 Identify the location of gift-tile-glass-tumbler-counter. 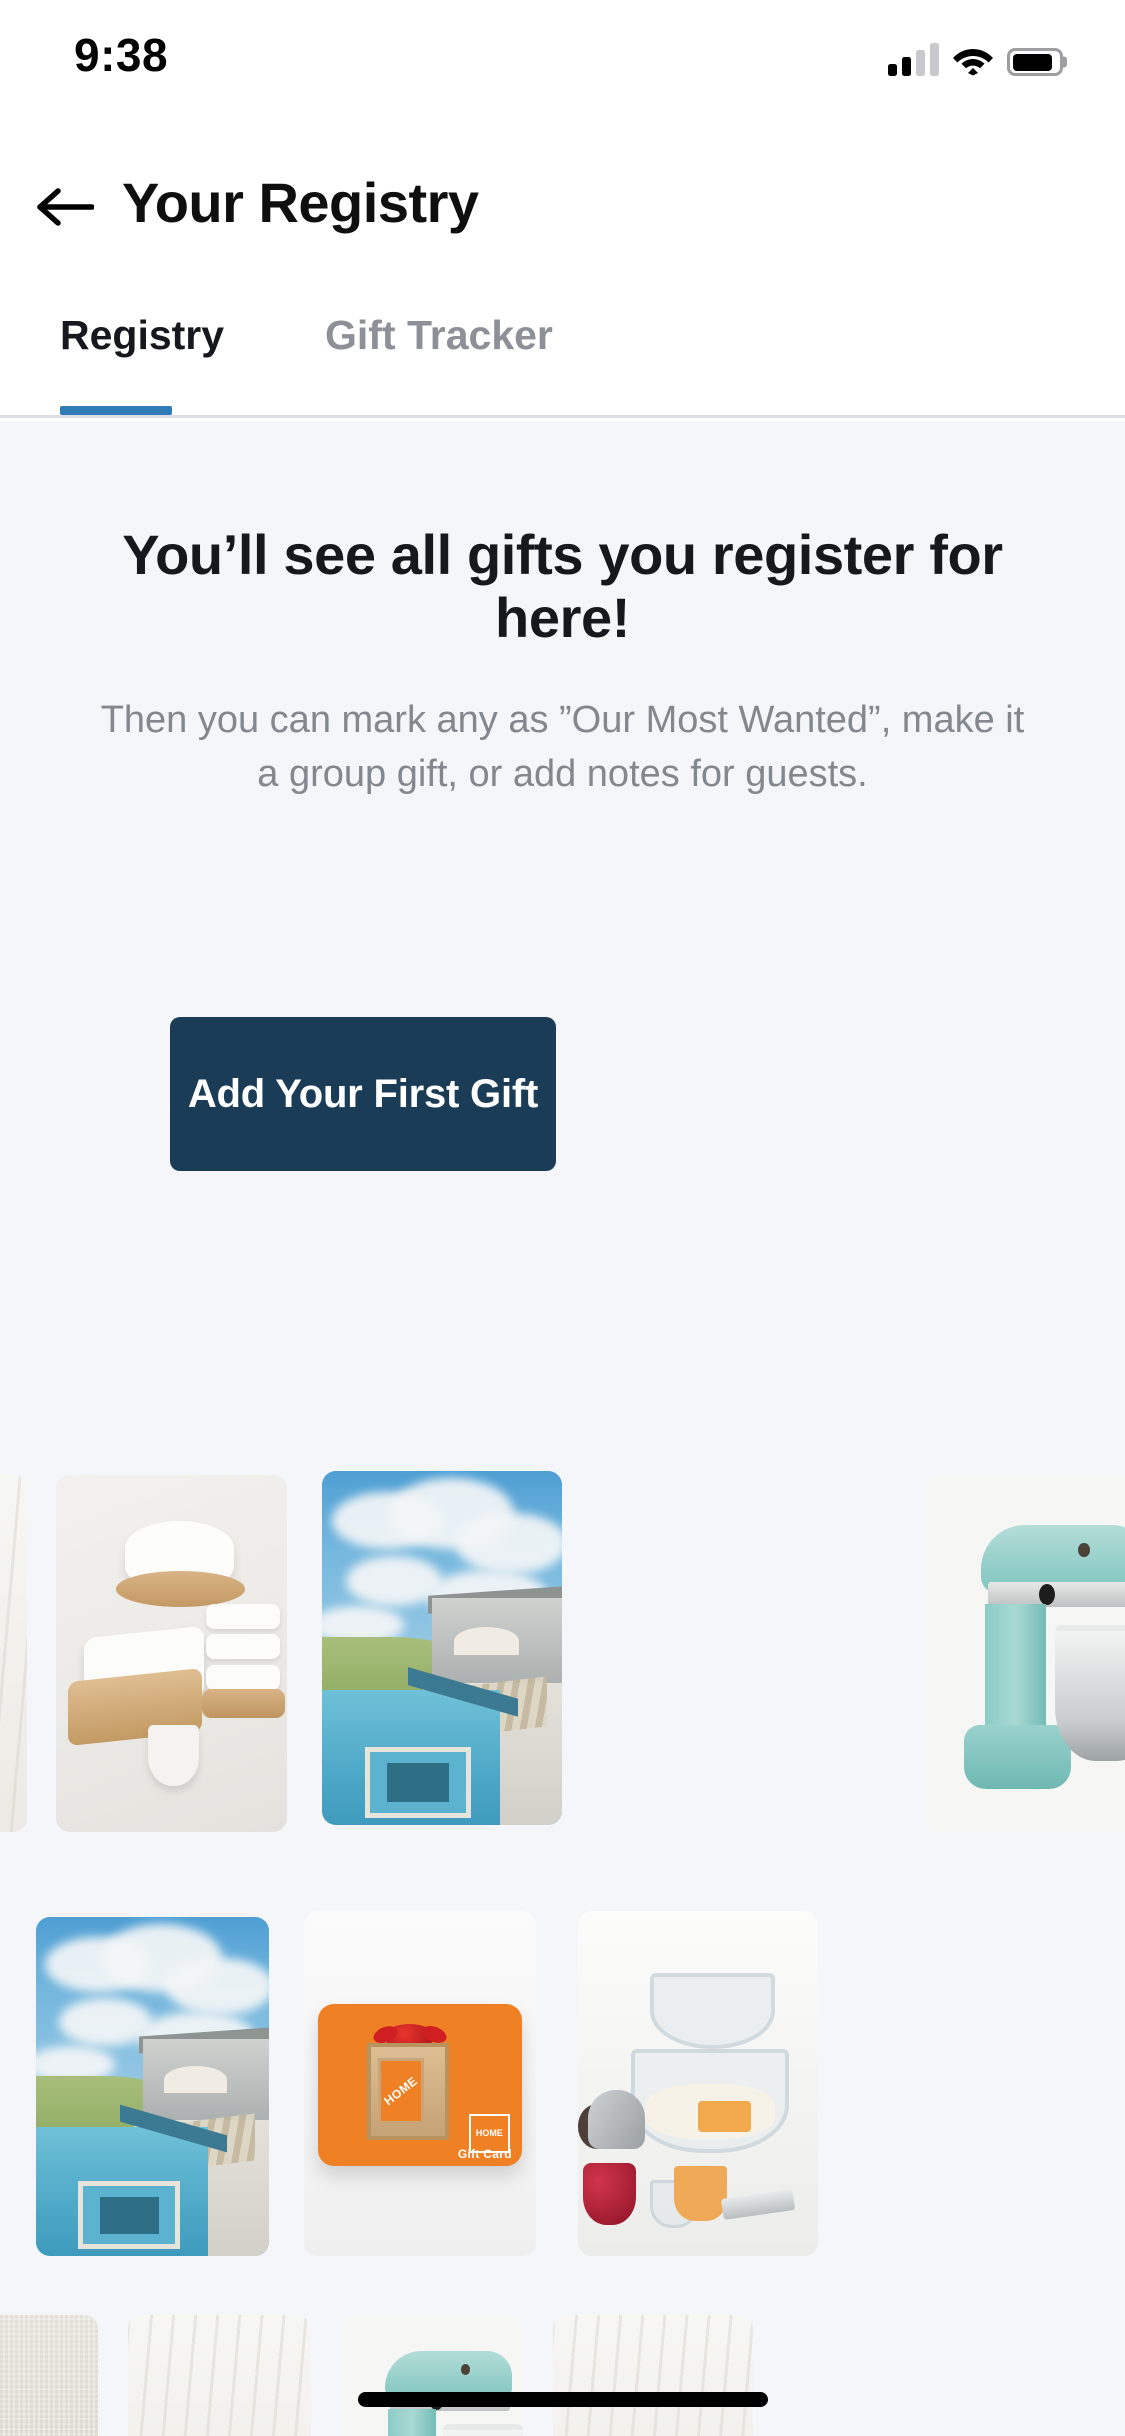
(219, 2375).